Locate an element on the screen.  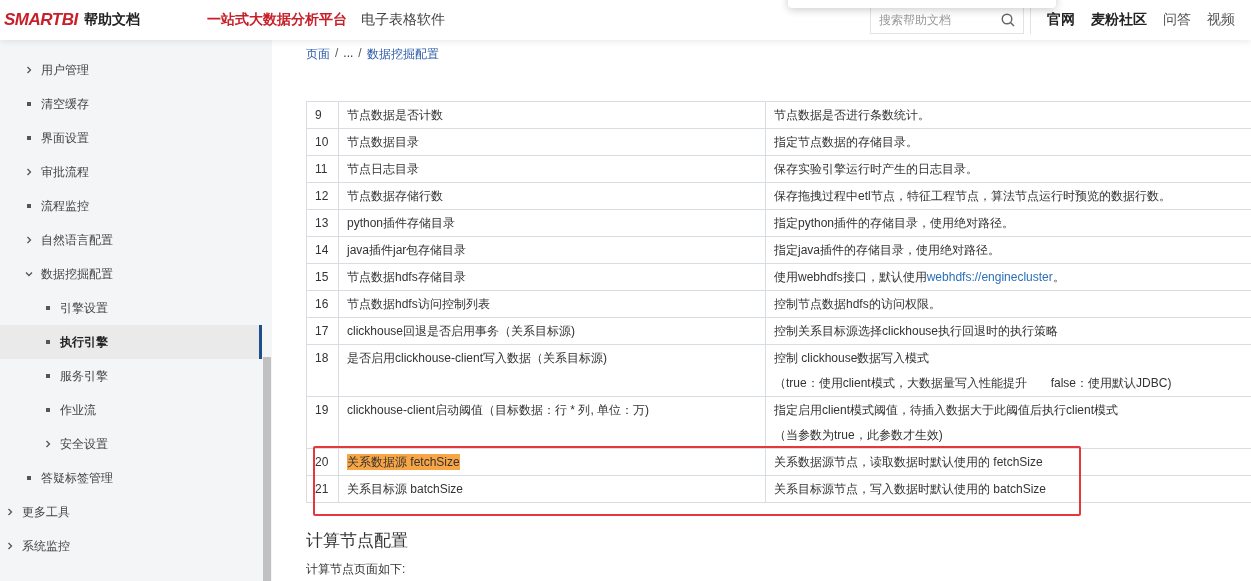
parameter-name: java插件jar包存储目录 is located at coordinates (407, 250).